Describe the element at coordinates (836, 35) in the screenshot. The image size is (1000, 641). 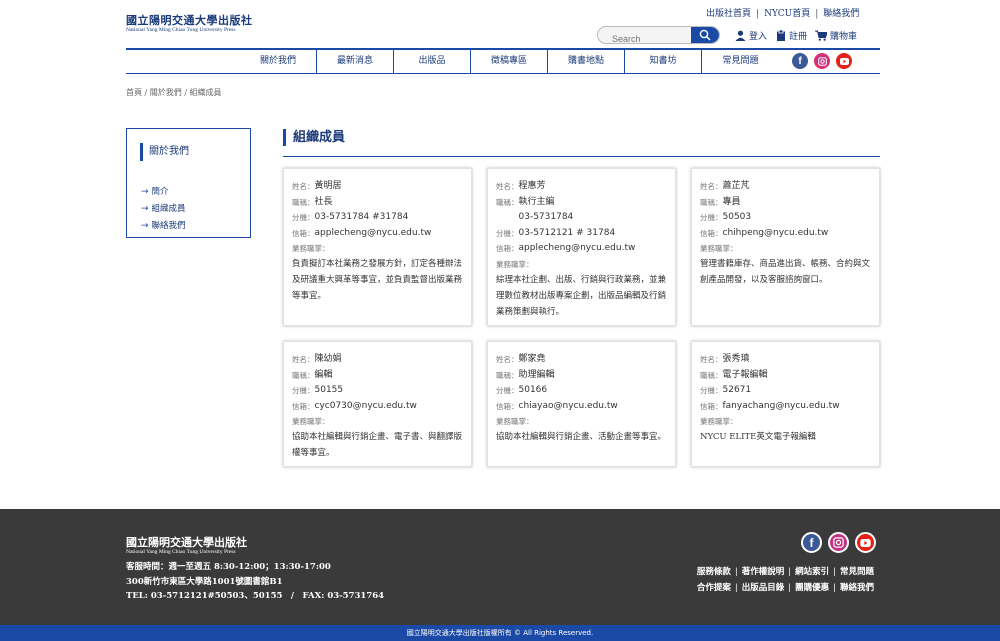
I see `cart-link: 購物車` at that location.